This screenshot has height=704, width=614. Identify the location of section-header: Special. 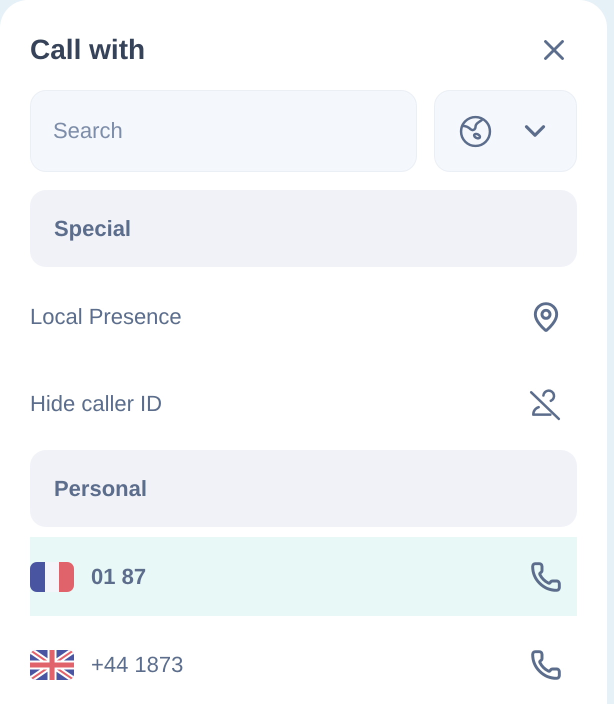
(303, 229).